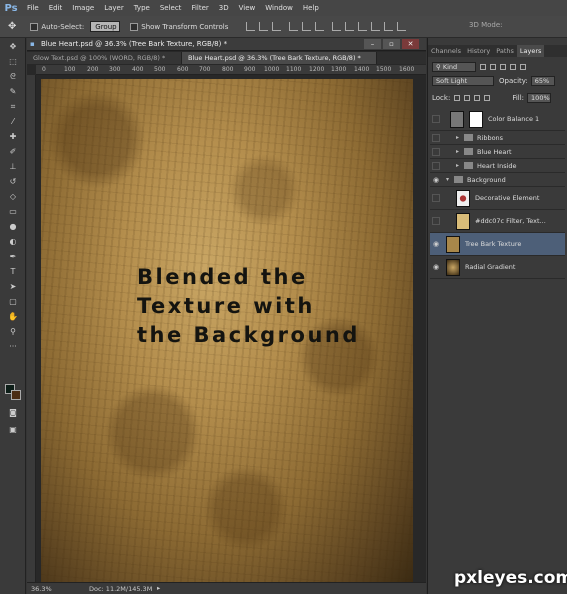 Image resolution: width=567 pixels, height=594 pixels. What do you see at coordinates (294, 26) in the screenshot?
I see `align-left-icon` at bounding box center [294, 26].